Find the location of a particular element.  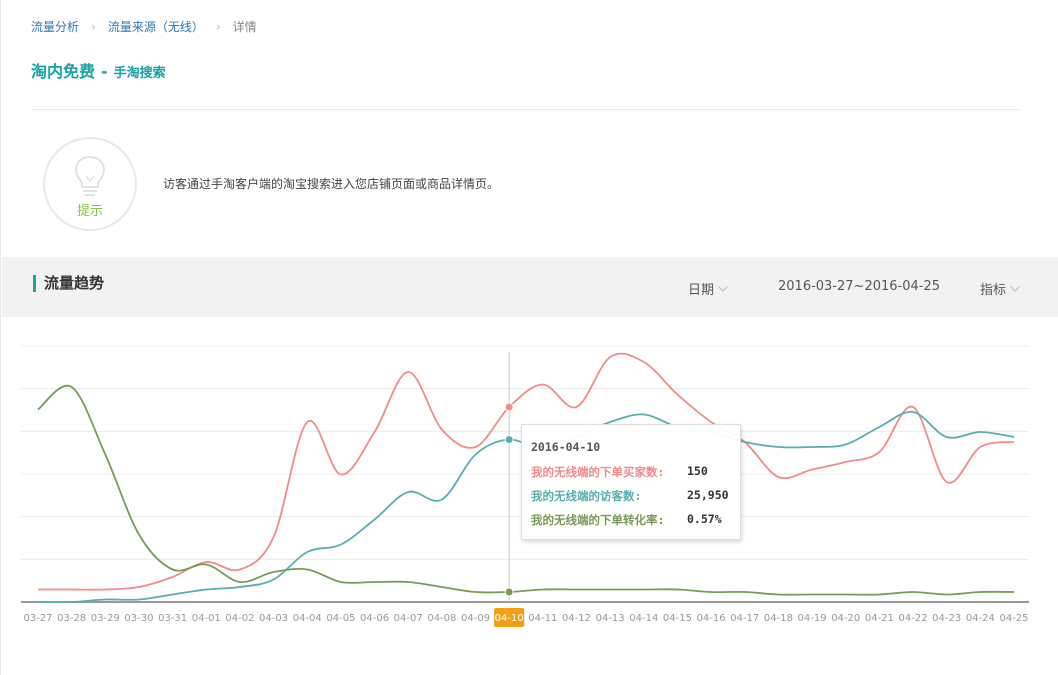

metric-dropdown-label: 指标 is located at coordinates (993, 290).